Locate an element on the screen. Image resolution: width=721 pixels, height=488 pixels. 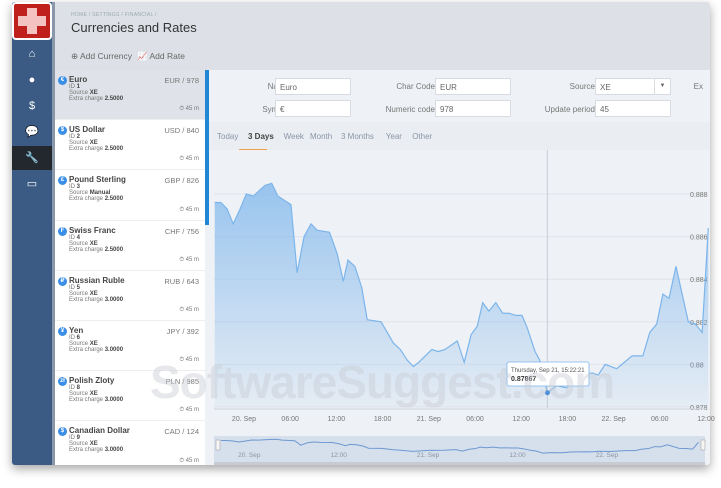
navigator-label: 21. Sep is located at coordinates (428, 455).